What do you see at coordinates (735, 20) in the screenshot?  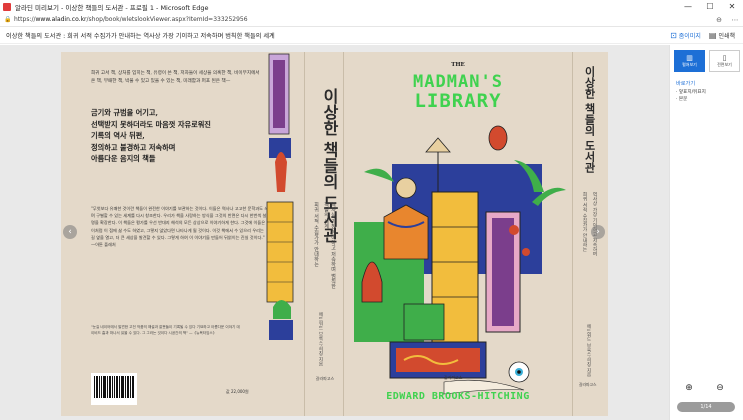 I see `more-icon: ⋯` at bounding box center [735, 20].